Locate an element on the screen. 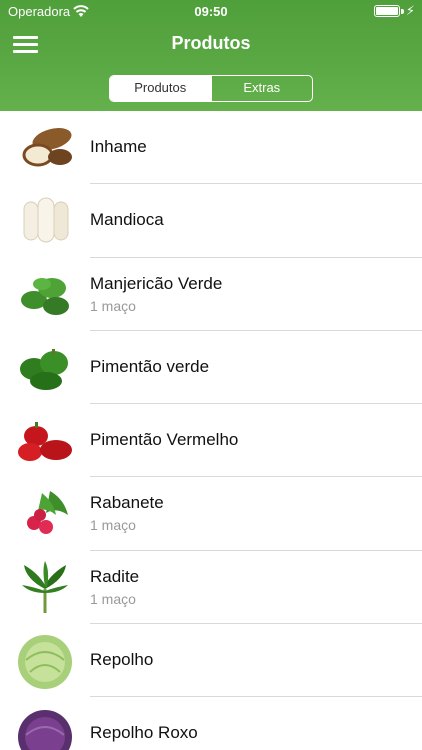 Image resolution: width=422 pixels, height=750 pixels. clock: 09:50 is located at coordinates (211, 11).